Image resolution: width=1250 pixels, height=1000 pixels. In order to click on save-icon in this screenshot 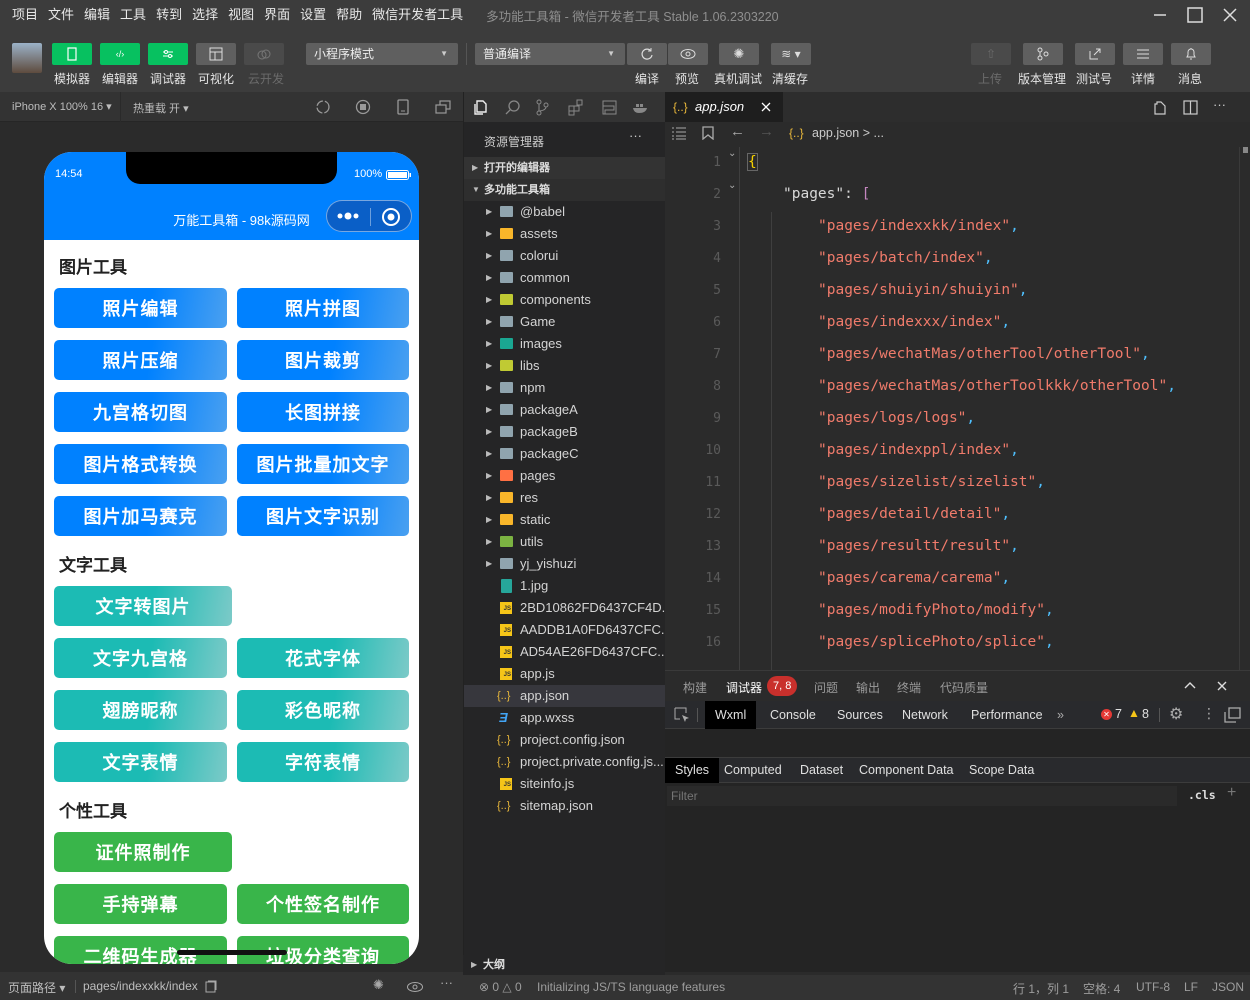, I will do `click(609, 107)`.